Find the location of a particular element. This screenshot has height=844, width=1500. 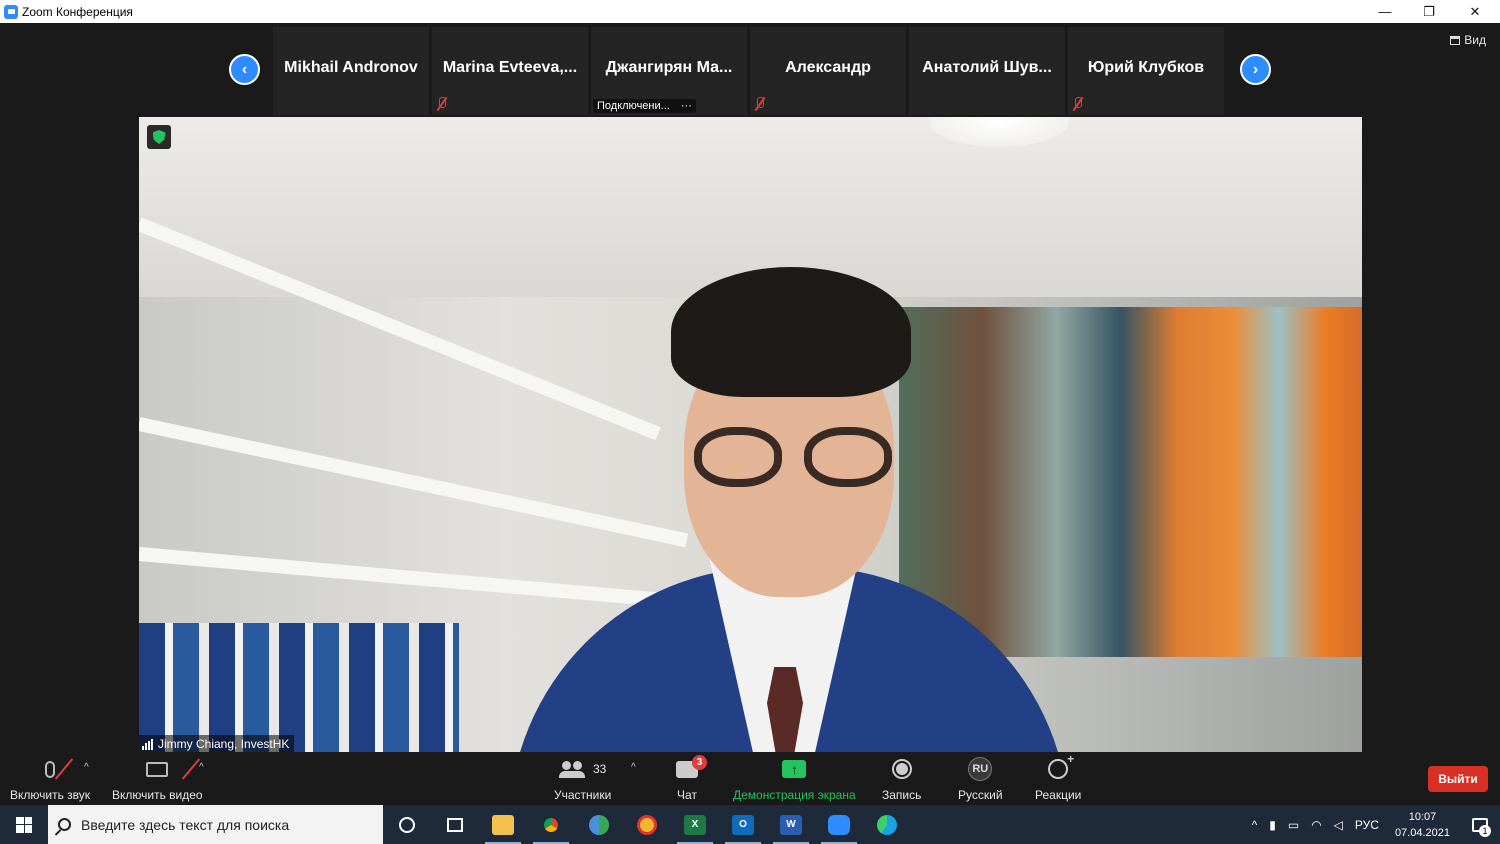

participant-tile: Александр is located at coordinates (828, 71).